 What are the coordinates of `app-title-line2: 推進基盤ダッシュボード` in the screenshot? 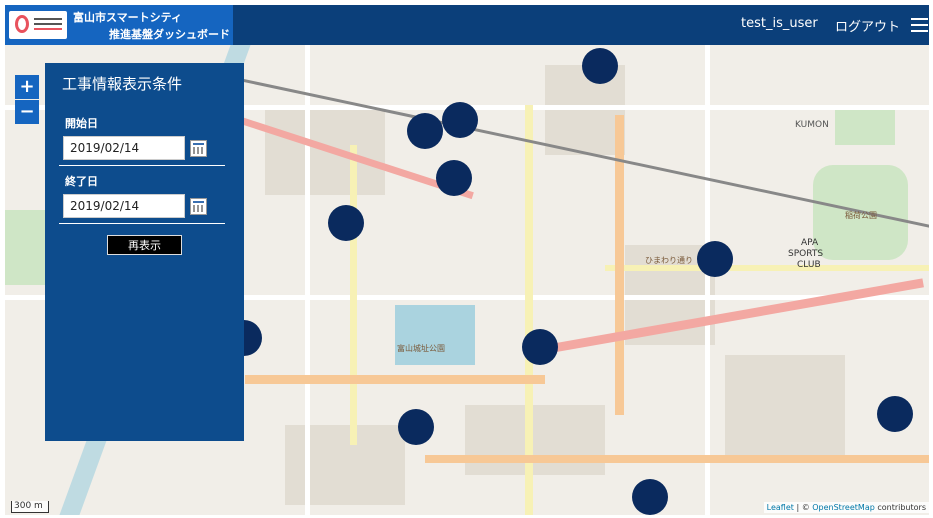 It's located at (169, 34).